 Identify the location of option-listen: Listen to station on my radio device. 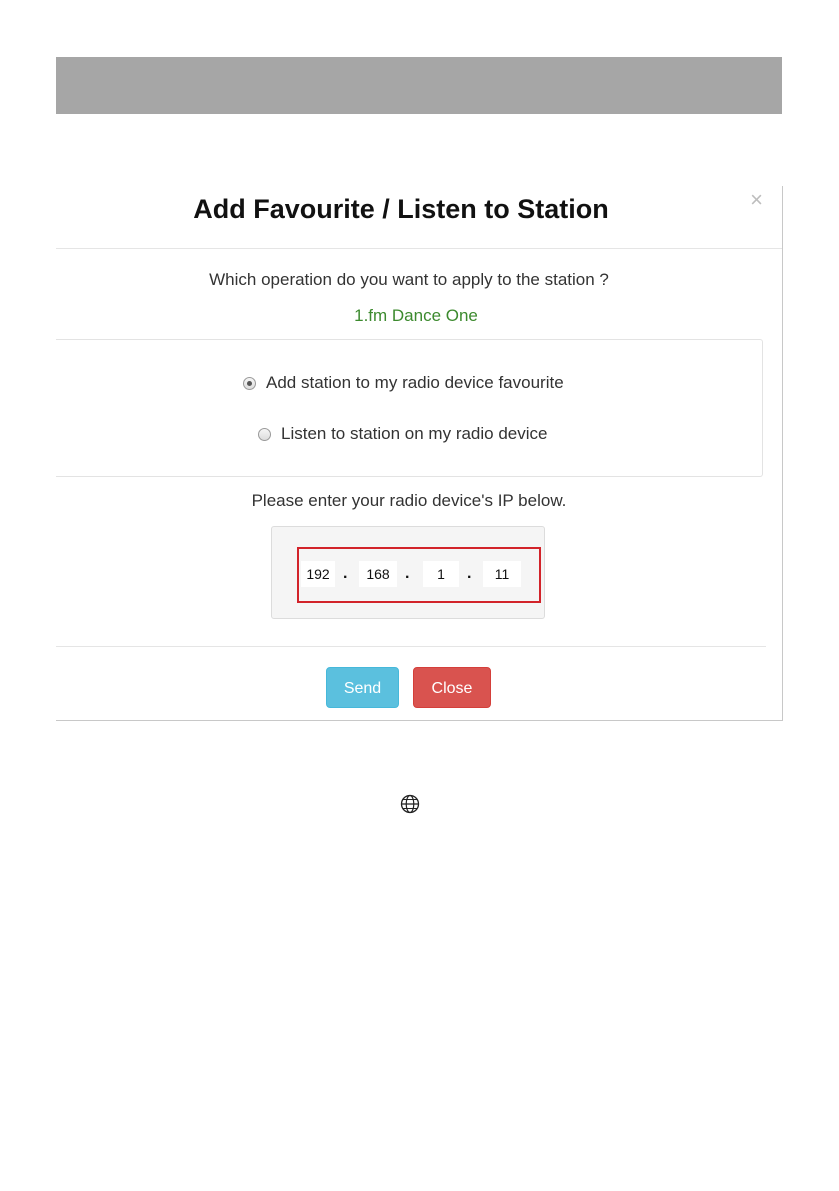
(402, 434).